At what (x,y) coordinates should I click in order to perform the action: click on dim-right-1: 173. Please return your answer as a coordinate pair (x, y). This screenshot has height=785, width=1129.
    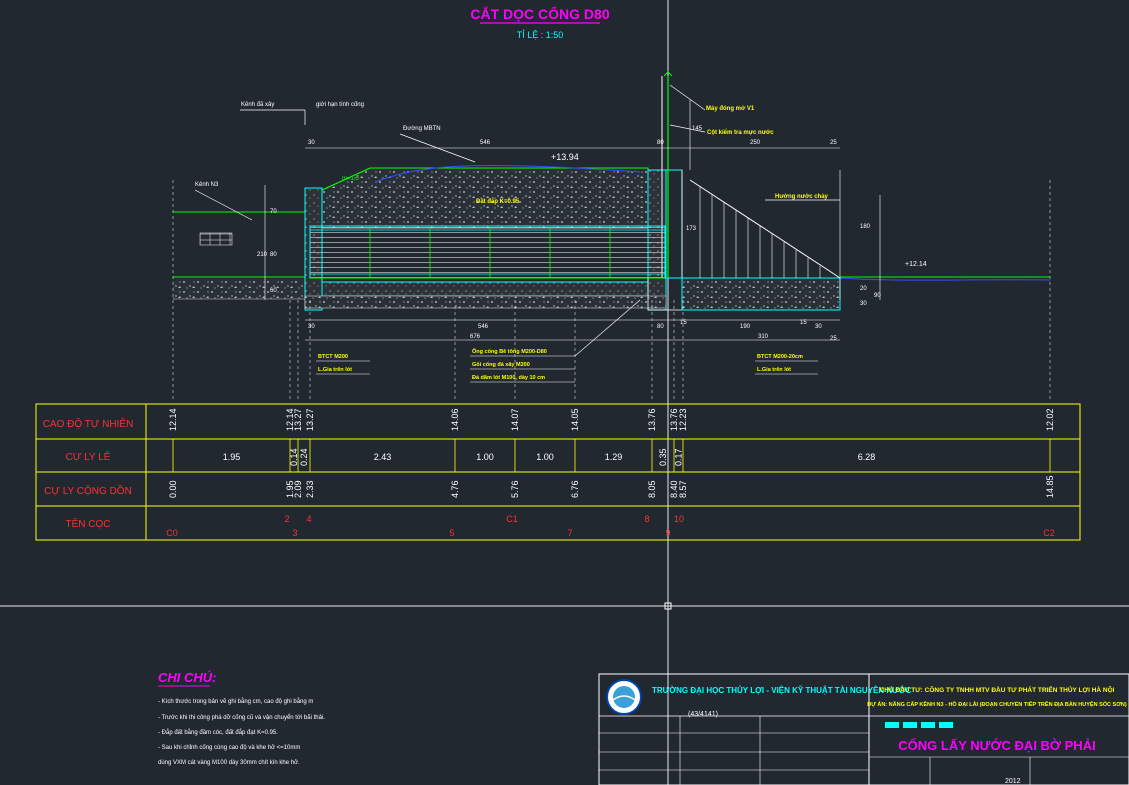
    Looking at the image, I should click on (691, 229).